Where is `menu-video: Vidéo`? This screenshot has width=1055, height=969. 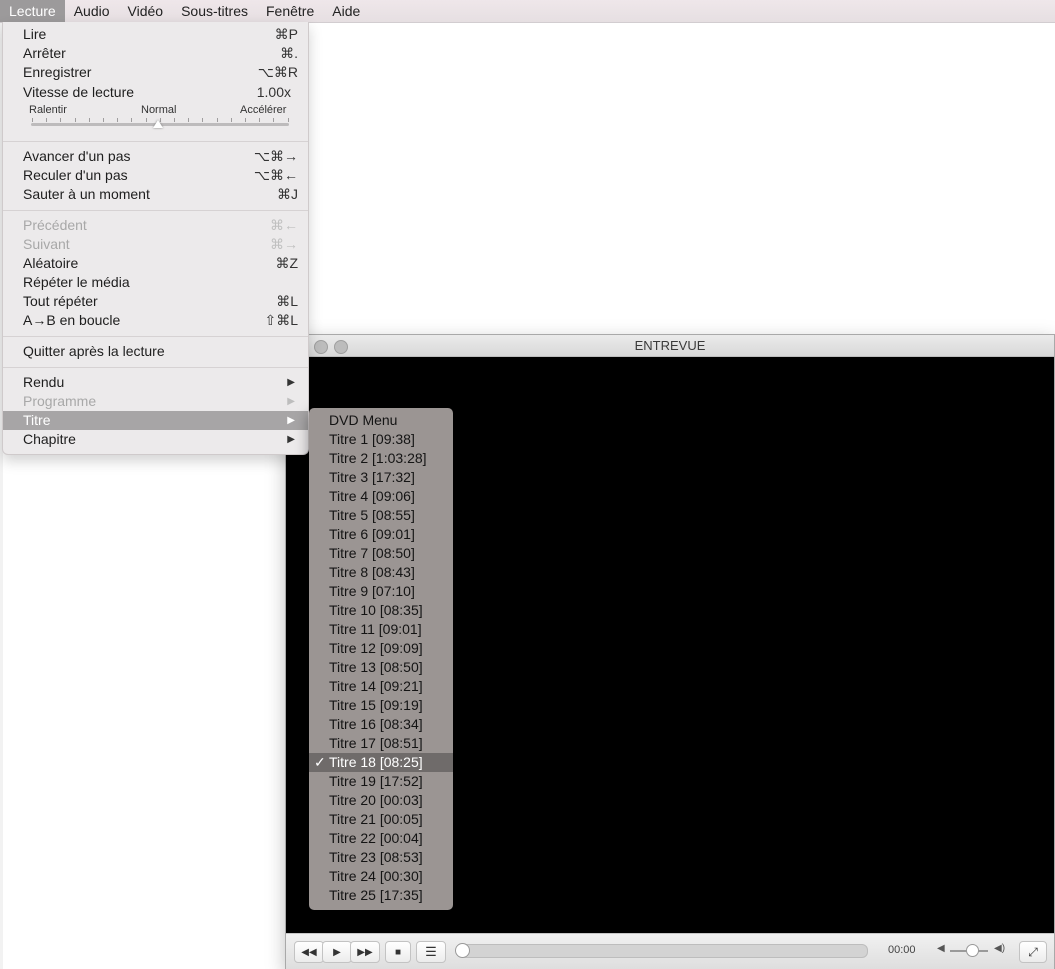 menu-video: Vidéo is located at coordinates (146, 11).